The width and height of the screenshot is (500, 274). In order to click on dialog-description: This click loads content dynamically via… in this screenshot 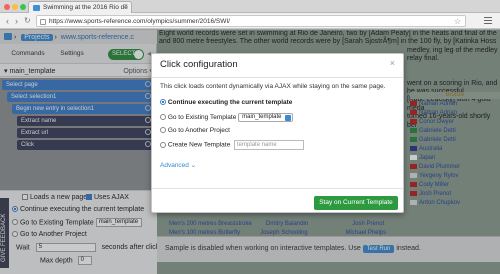, I will do `click(273, 86)`.